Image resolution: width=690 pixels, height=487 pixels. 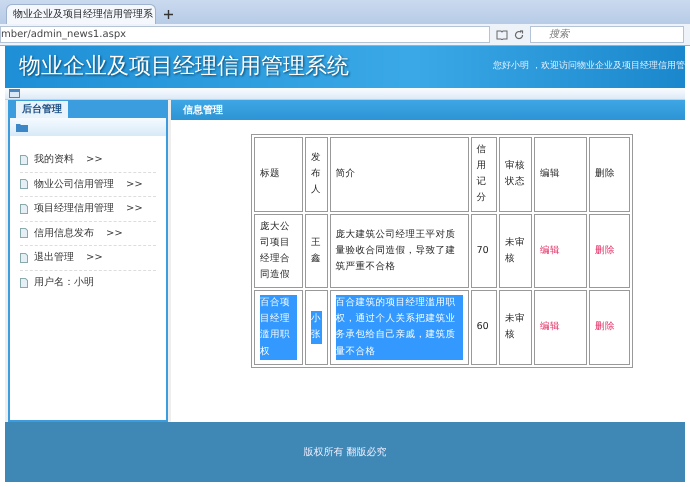 I want to click on copyright-text: 版权所有 翻版必究, so click(x=345, y=453).